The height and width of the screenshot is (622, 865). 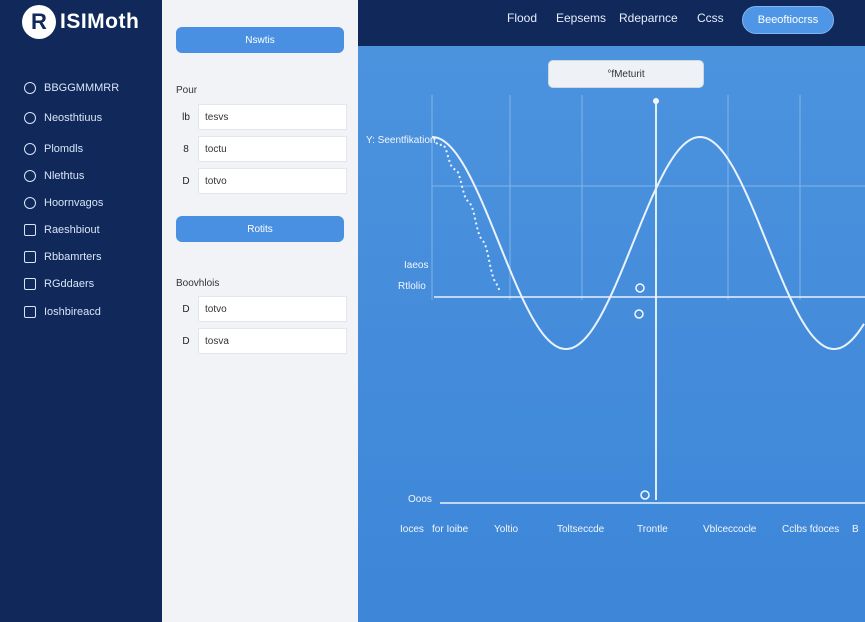 What do you see at coordinates (506, 529) in the screenshot?
I see `x-tick-label: Yoltio` at bounding box center [506, 529].